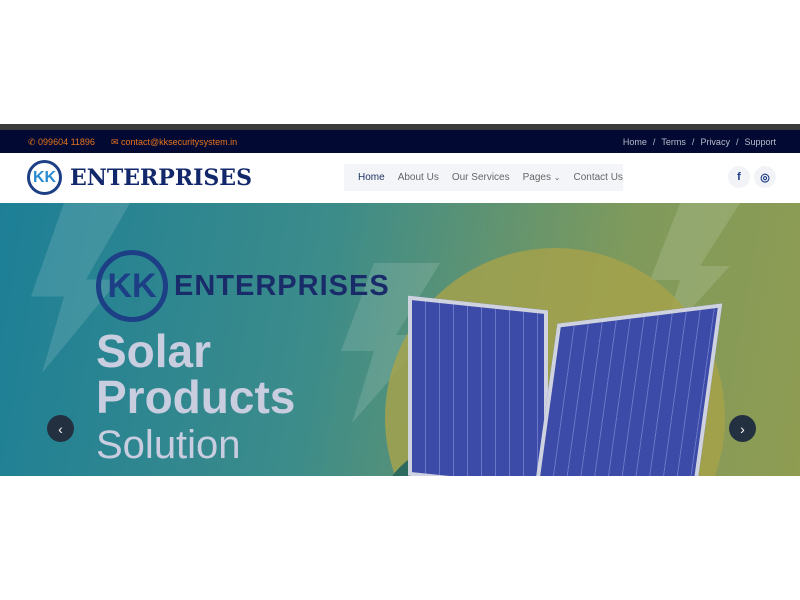 This screenshot has height=600, width=800. I want to click on email-contact: ✉ contact@kksecuritysystem.in, so click(174, 142).